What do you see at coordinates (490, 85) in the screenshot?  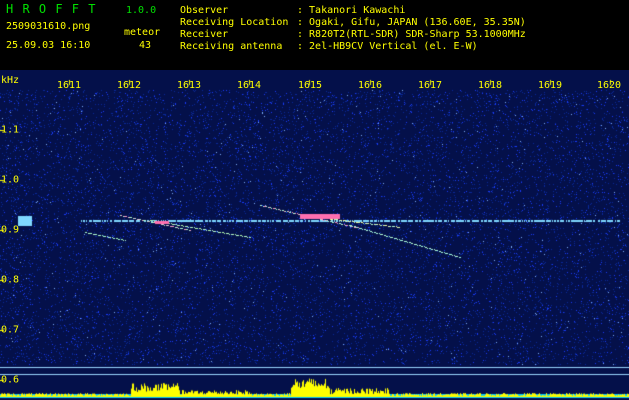 I see `x-tick: 1618` at bounding box center [490, 85].